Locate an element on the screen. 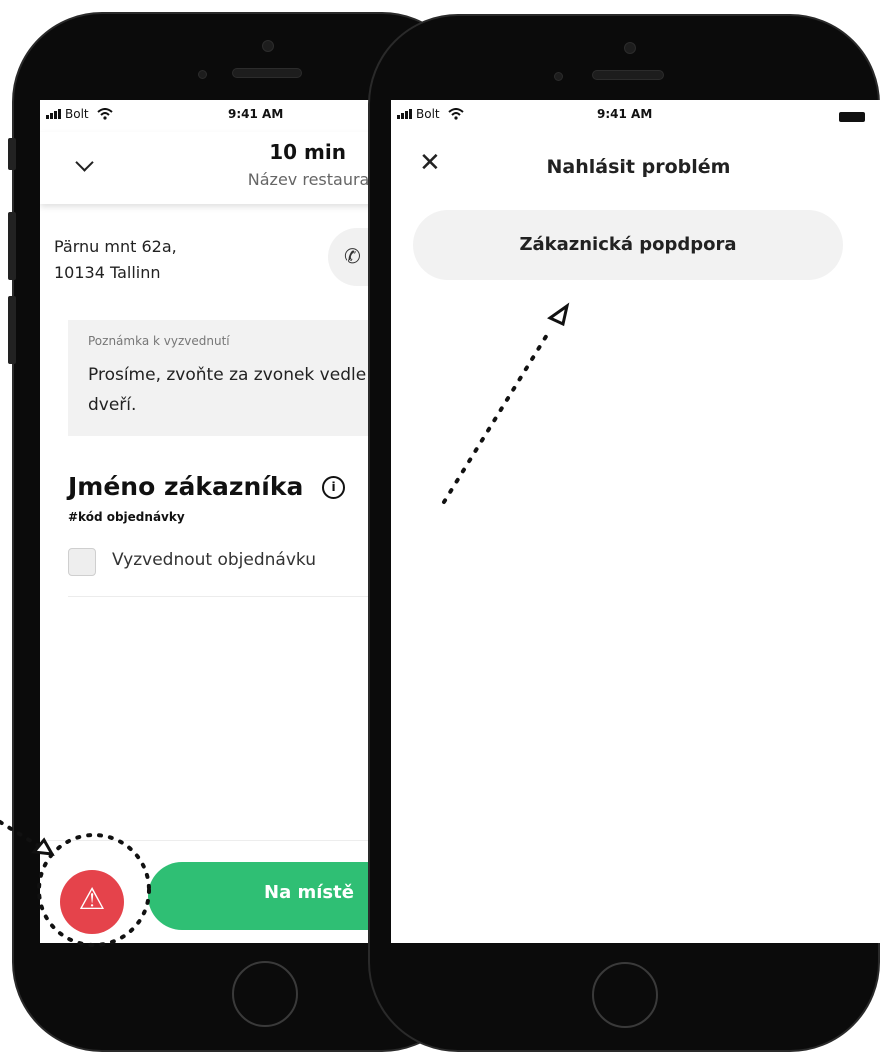 This screenshot has width=886, height=1053. pickup-address: Pärnu mnt 62a, 10134 Tallinn is located at coordinates (115, 260).